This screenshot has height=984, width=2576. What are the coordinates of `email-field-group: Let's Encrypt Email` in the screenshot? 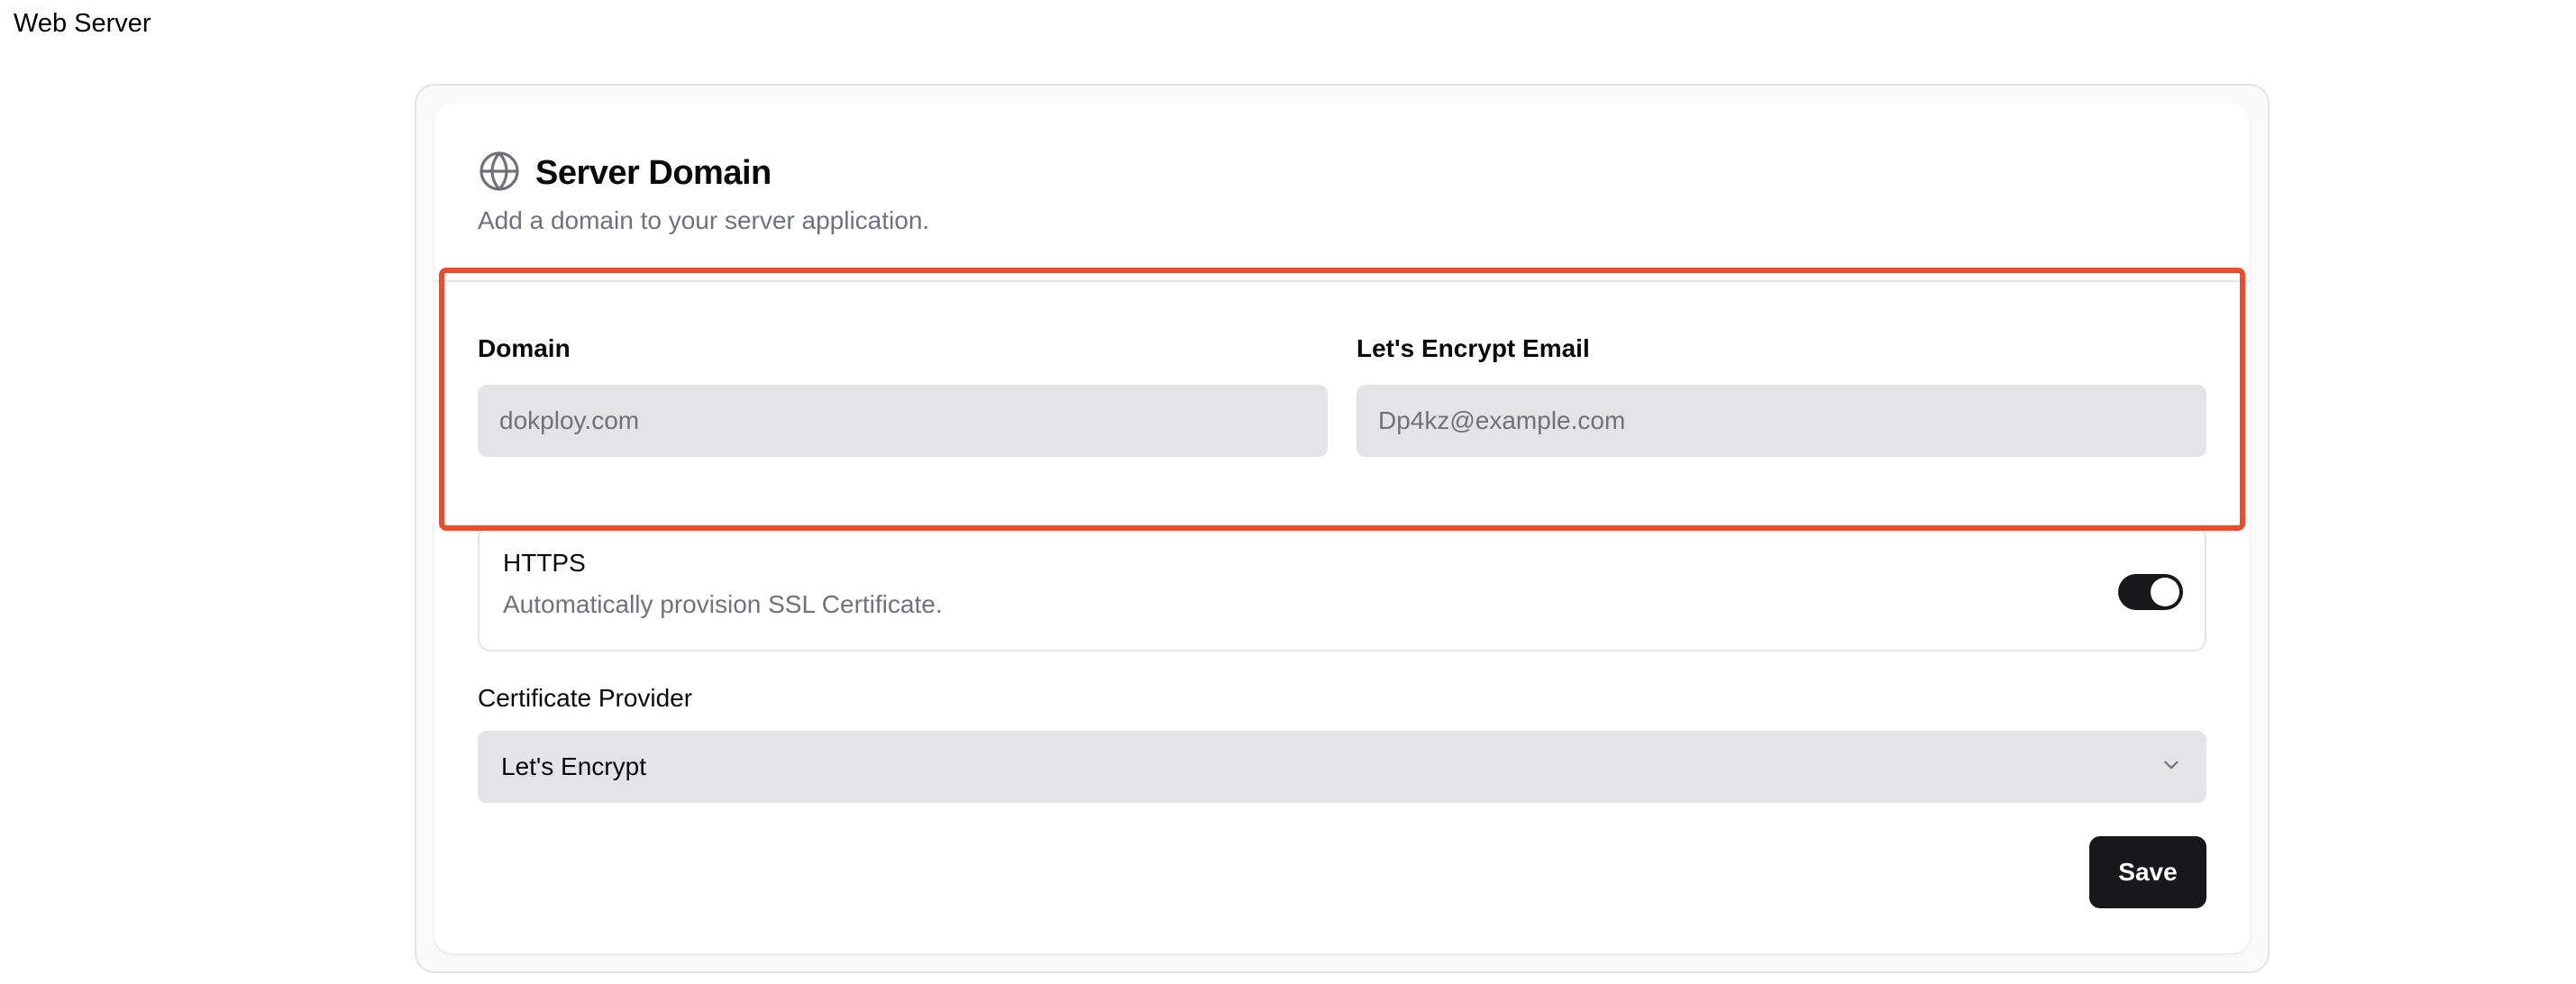 It's located at (1781, 396).